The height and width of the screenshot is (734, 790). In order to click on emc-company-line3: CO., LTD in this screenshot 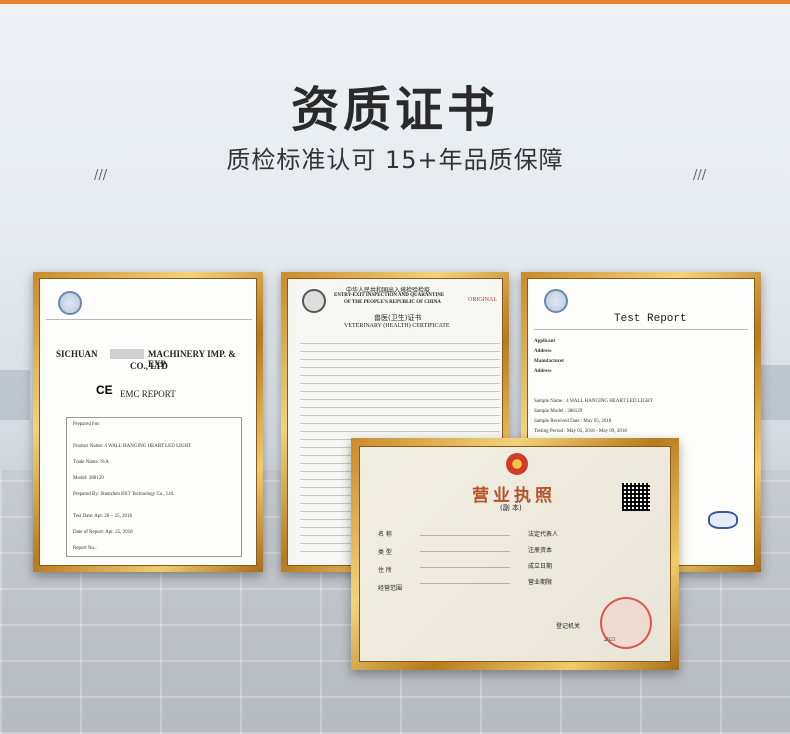, I will do `click(149, 366)`.